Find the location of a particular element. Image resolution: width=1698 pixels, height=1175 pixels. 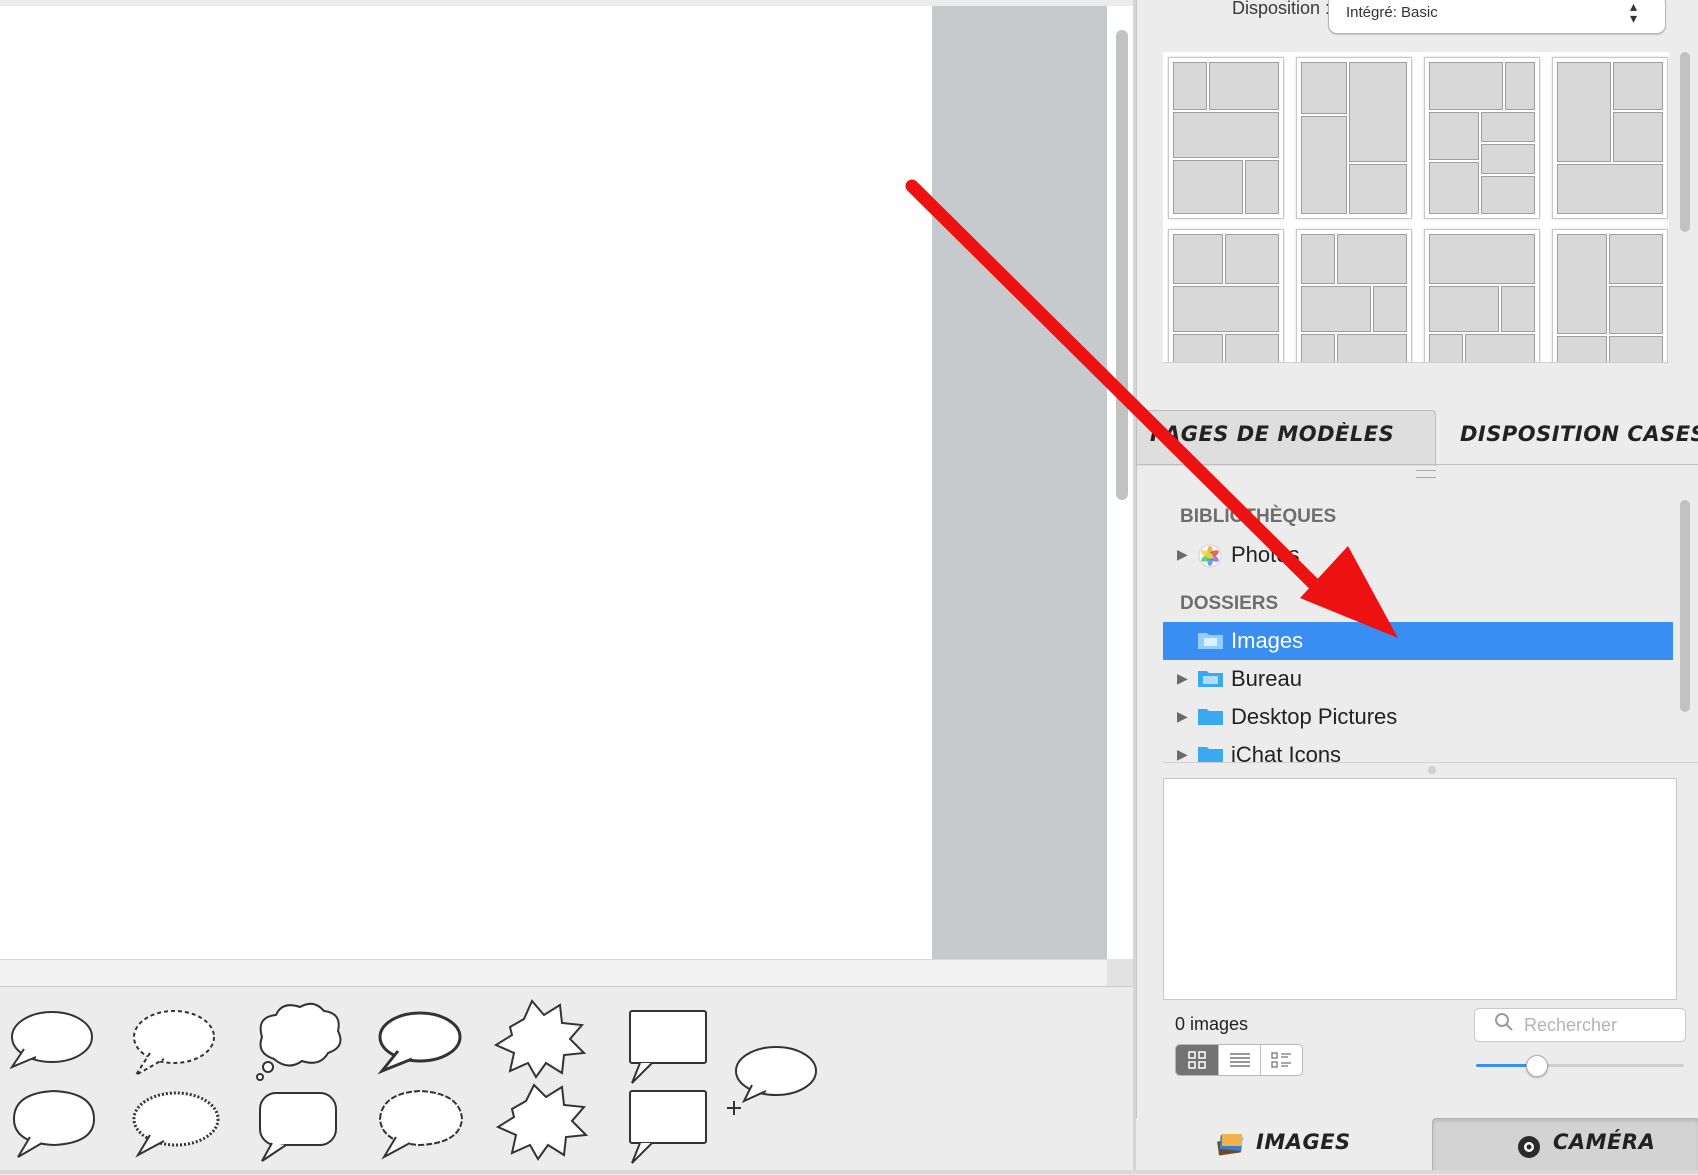

tab-disposition-cases: DISPOSITION CASES is located at coordinates (1579, 434).